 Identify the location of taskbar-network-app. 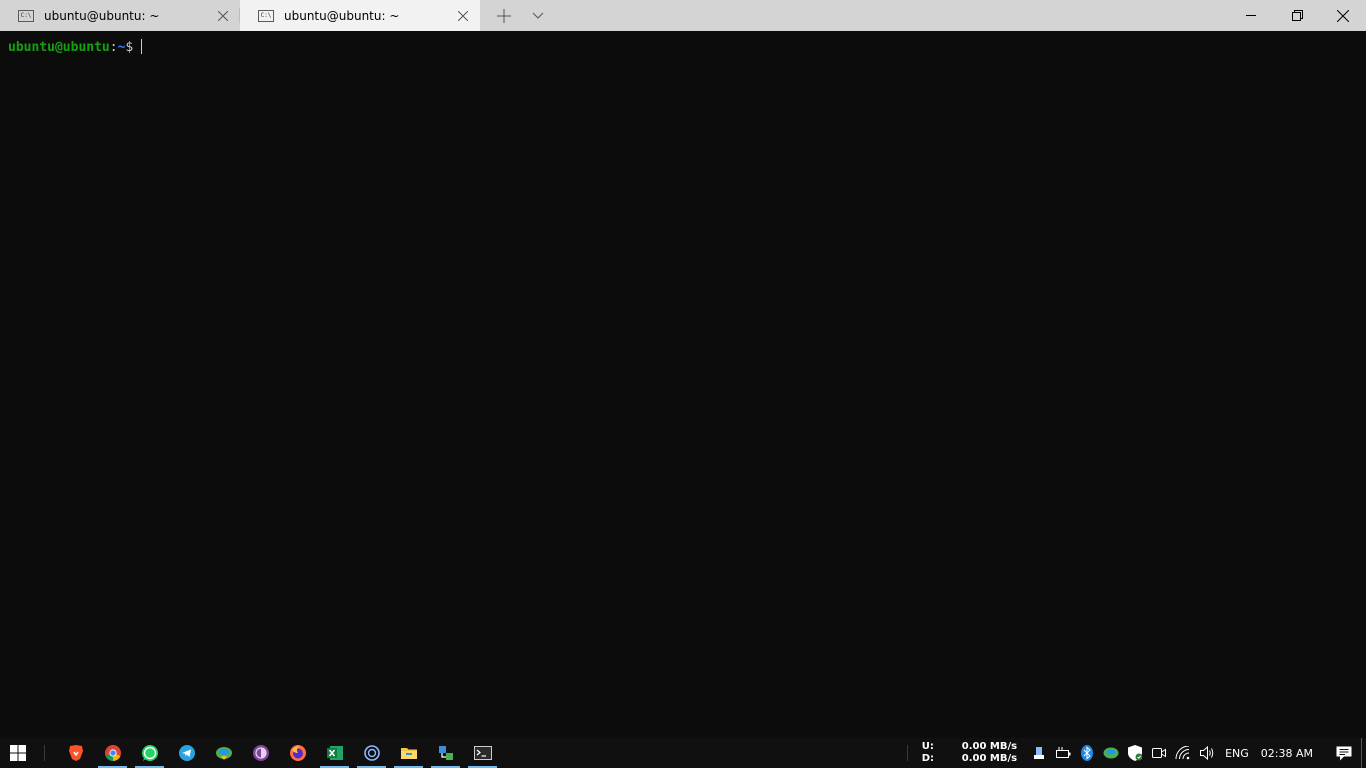
(445, 753).